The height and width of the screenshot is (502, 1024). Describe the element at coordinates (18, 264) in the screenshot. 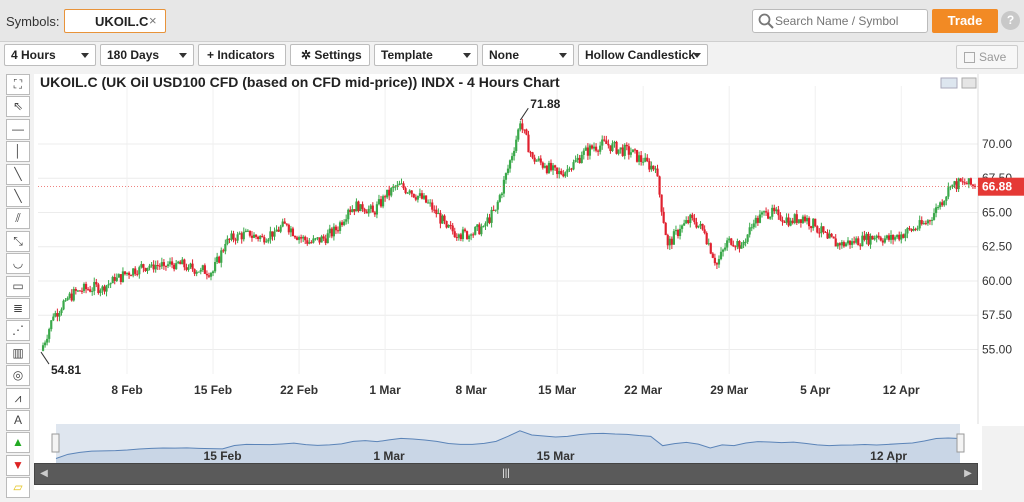

I see `arc-tool: ◡` at that location.